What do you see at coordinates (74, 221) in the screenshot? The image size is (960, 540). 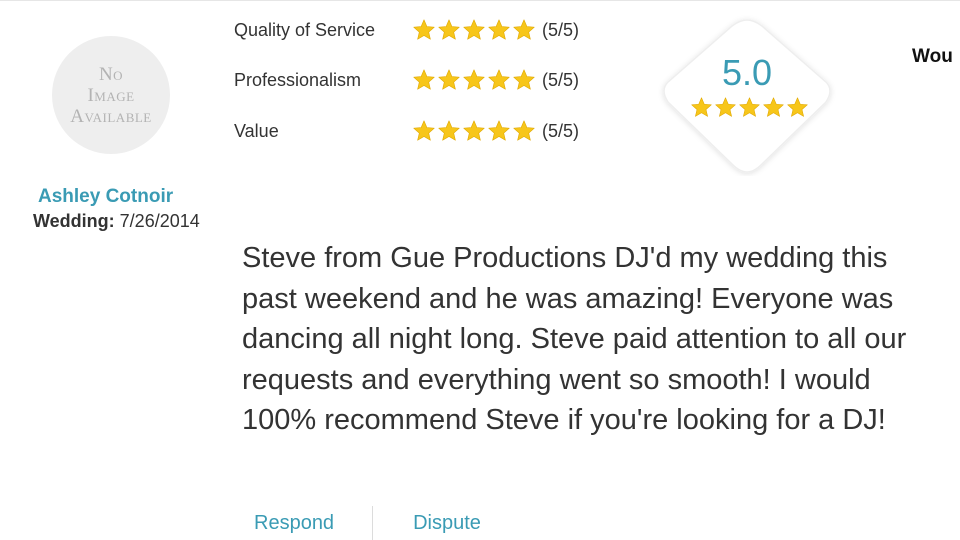 I see `wedding-label: Wedding:` at bounding box center [74, 221].